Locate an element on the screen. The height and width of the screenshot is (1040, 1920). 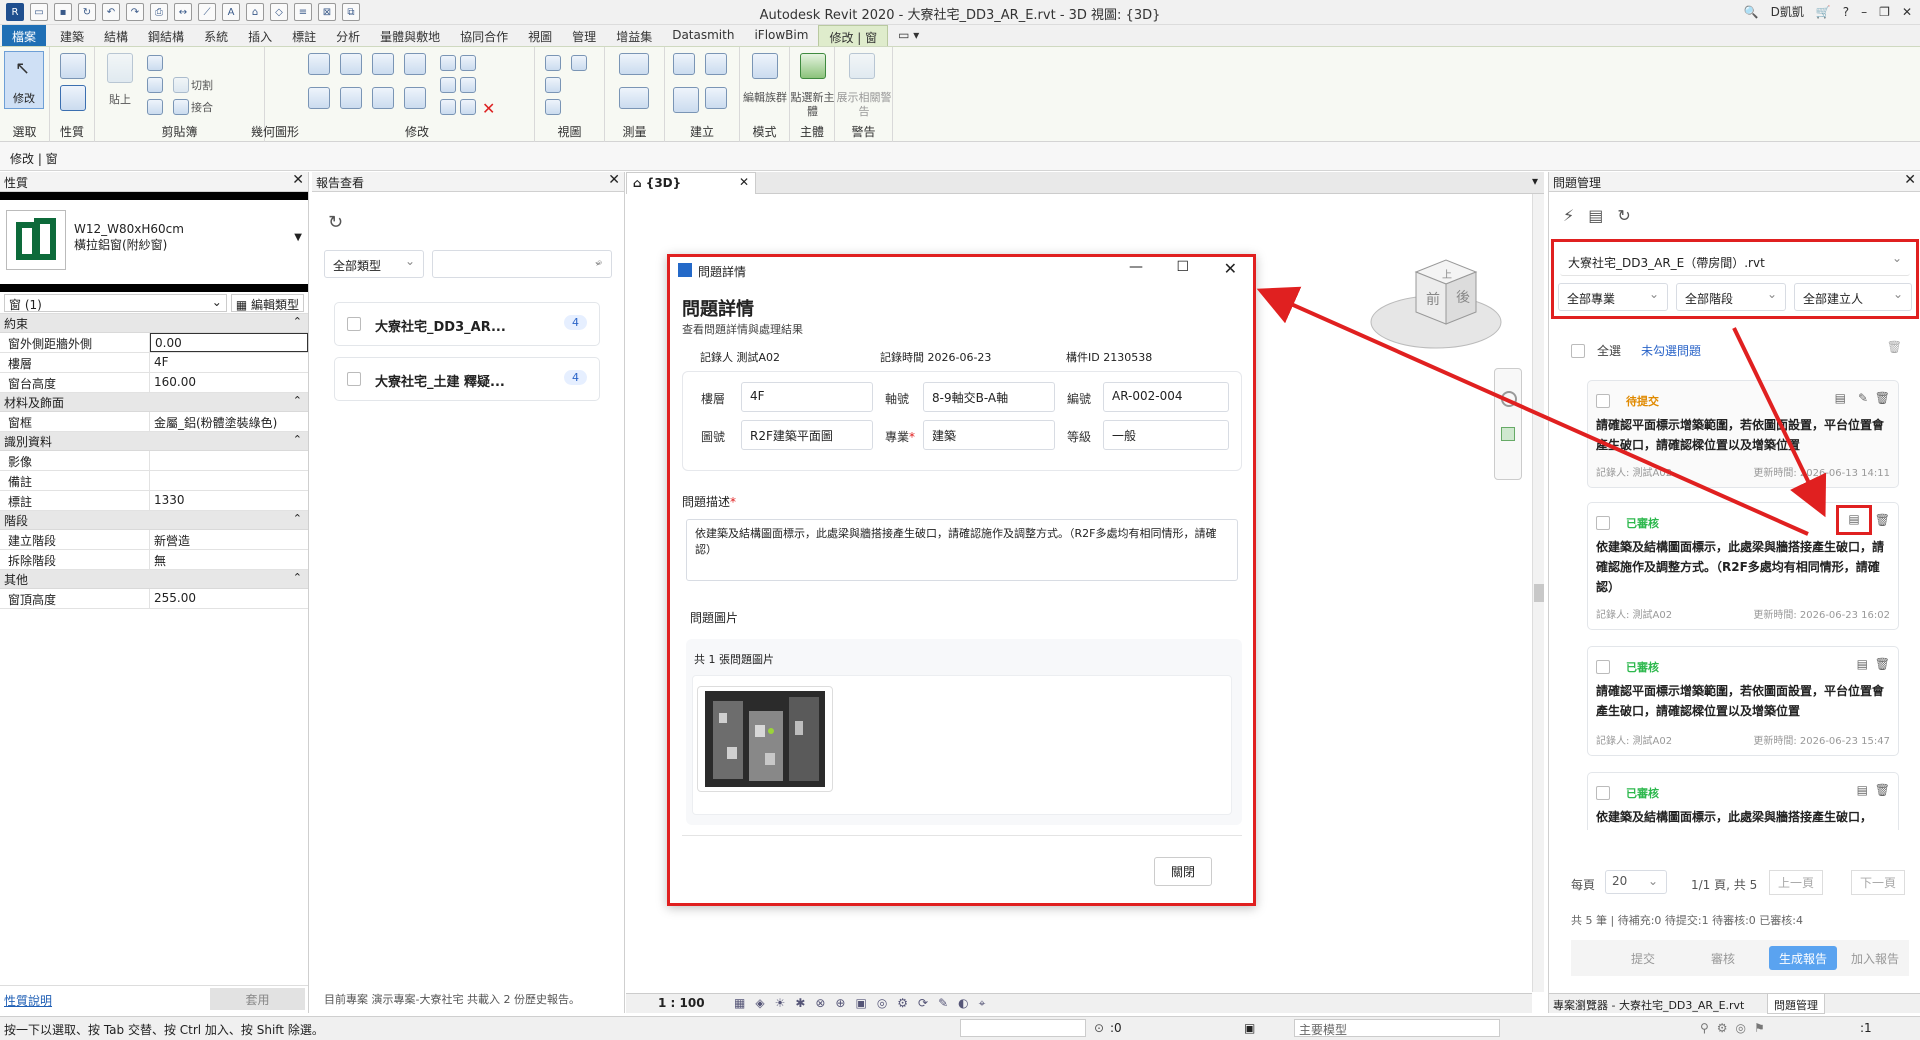
pin-icon is located at coordinates (448, 107).